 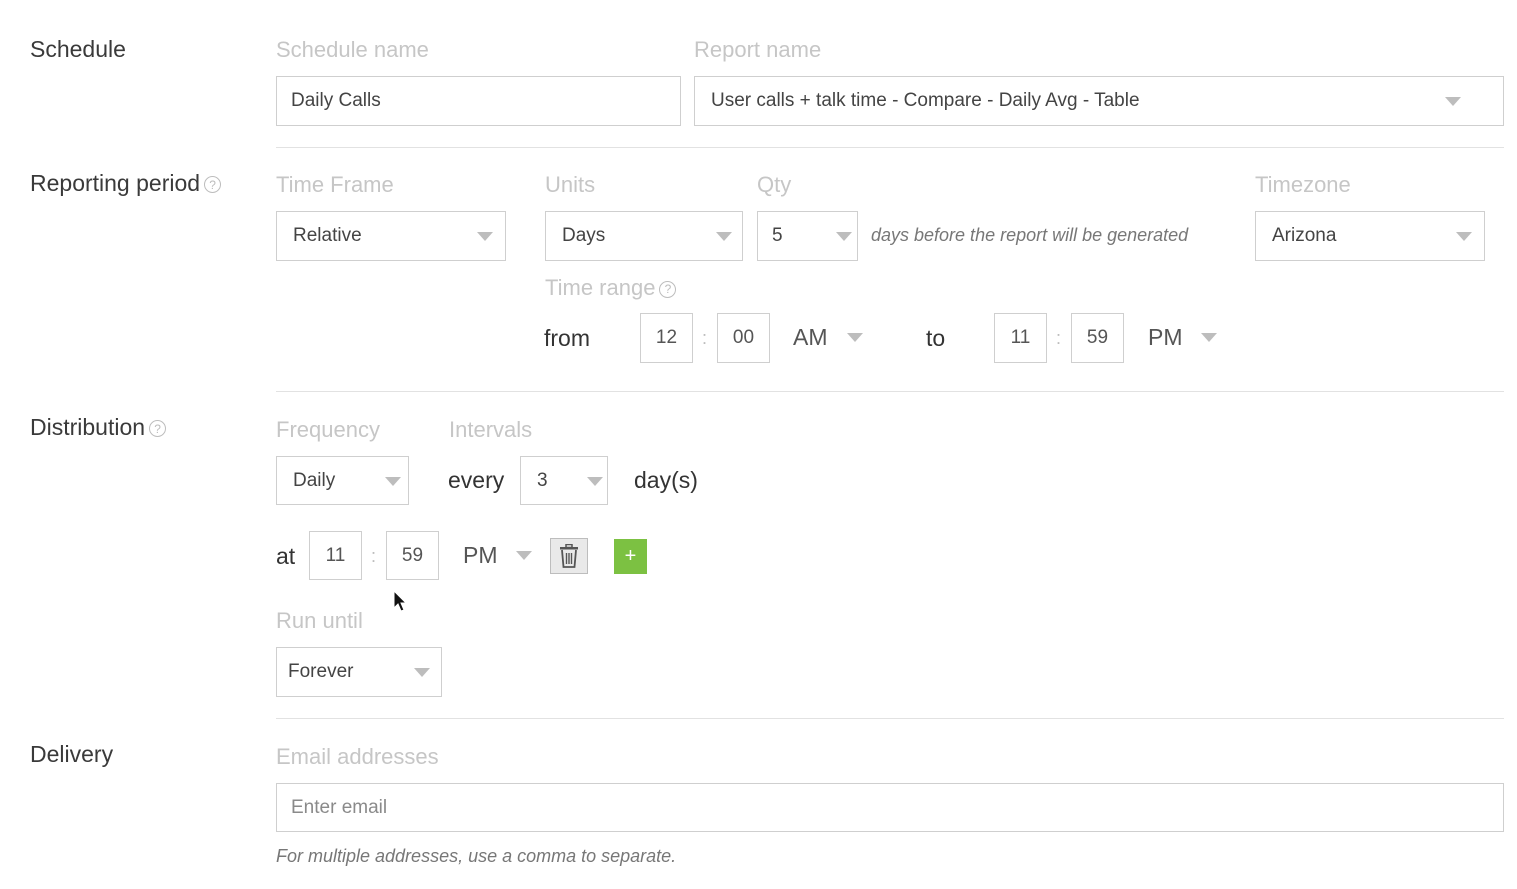 What do you see at coordinates (777, 235) in the screenshot?
I see `qty-value: 5` at bounding box center [777, 235].